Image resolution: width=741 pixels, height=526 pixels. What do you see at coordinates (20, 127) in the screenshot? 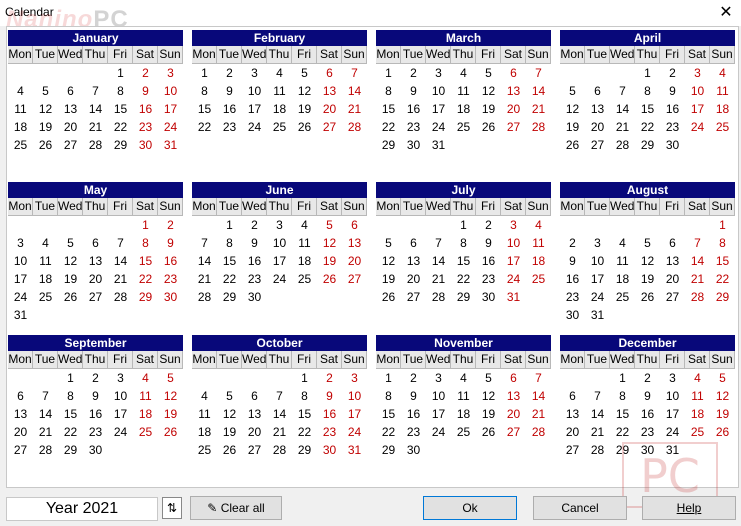
I see `day-cell: 18` at bounding box center [20, 127].